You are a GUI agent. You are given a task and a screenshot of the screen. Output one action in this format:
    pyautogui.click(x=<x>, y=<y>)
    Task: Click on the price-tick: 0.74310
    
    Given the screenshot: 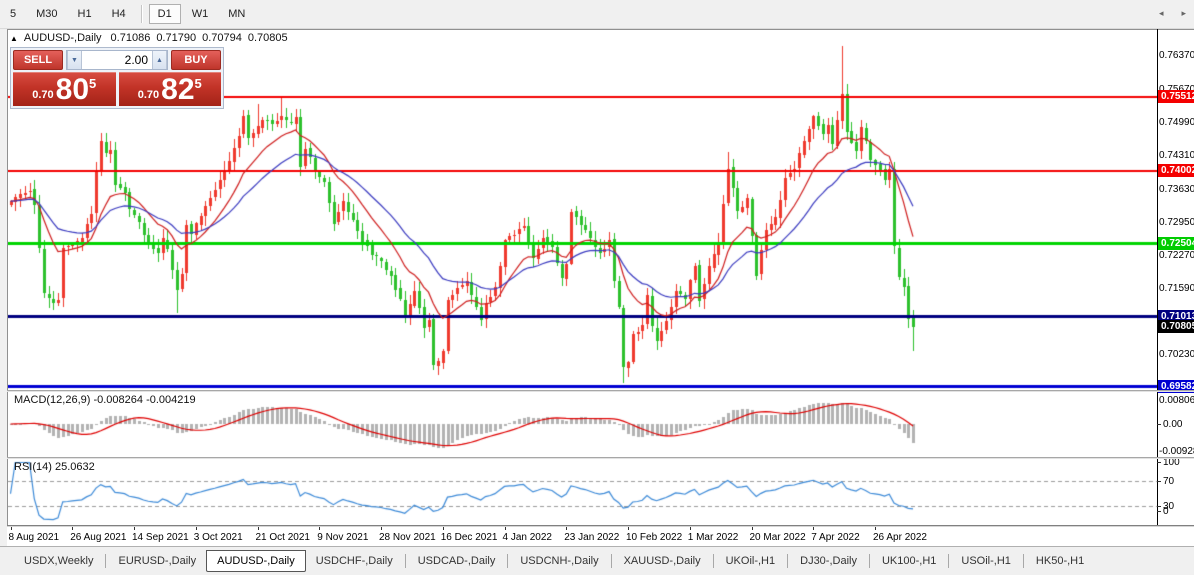 What is the action you would take?
    pyautogui.click(x=1175, y=156)
    